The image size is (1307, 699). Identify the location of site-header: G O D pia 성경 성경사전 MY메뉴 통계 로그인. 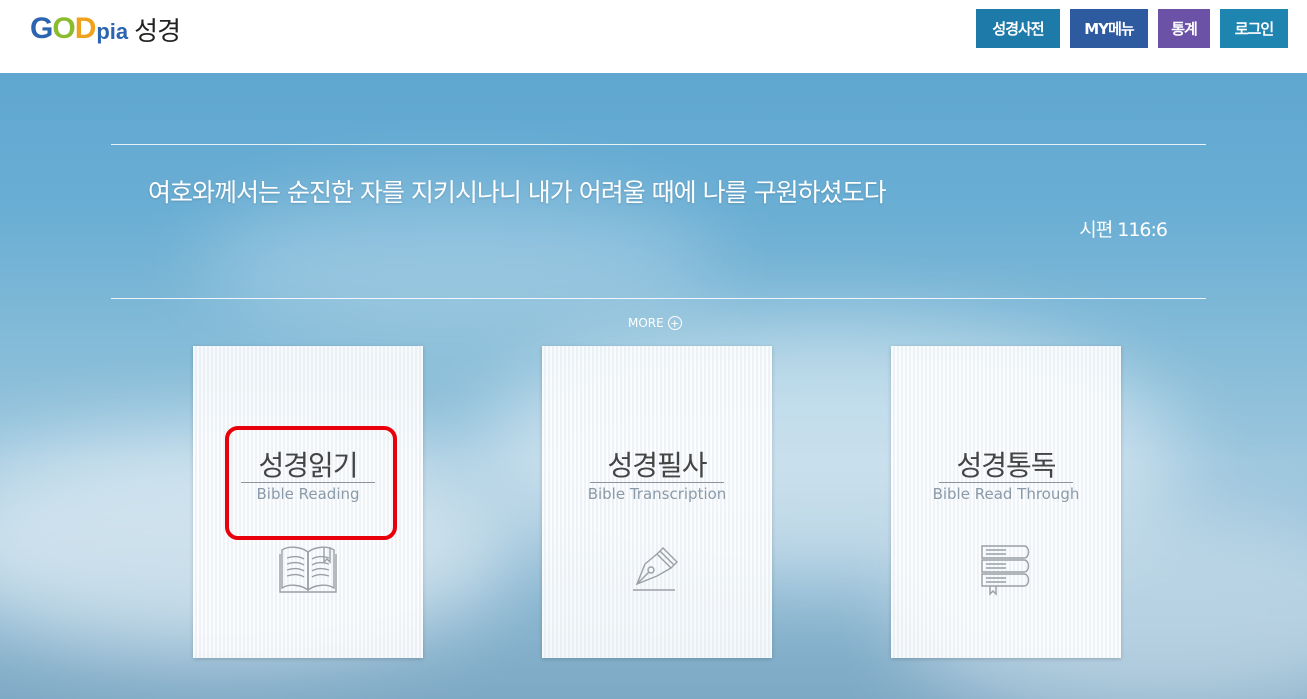
(653, 36).